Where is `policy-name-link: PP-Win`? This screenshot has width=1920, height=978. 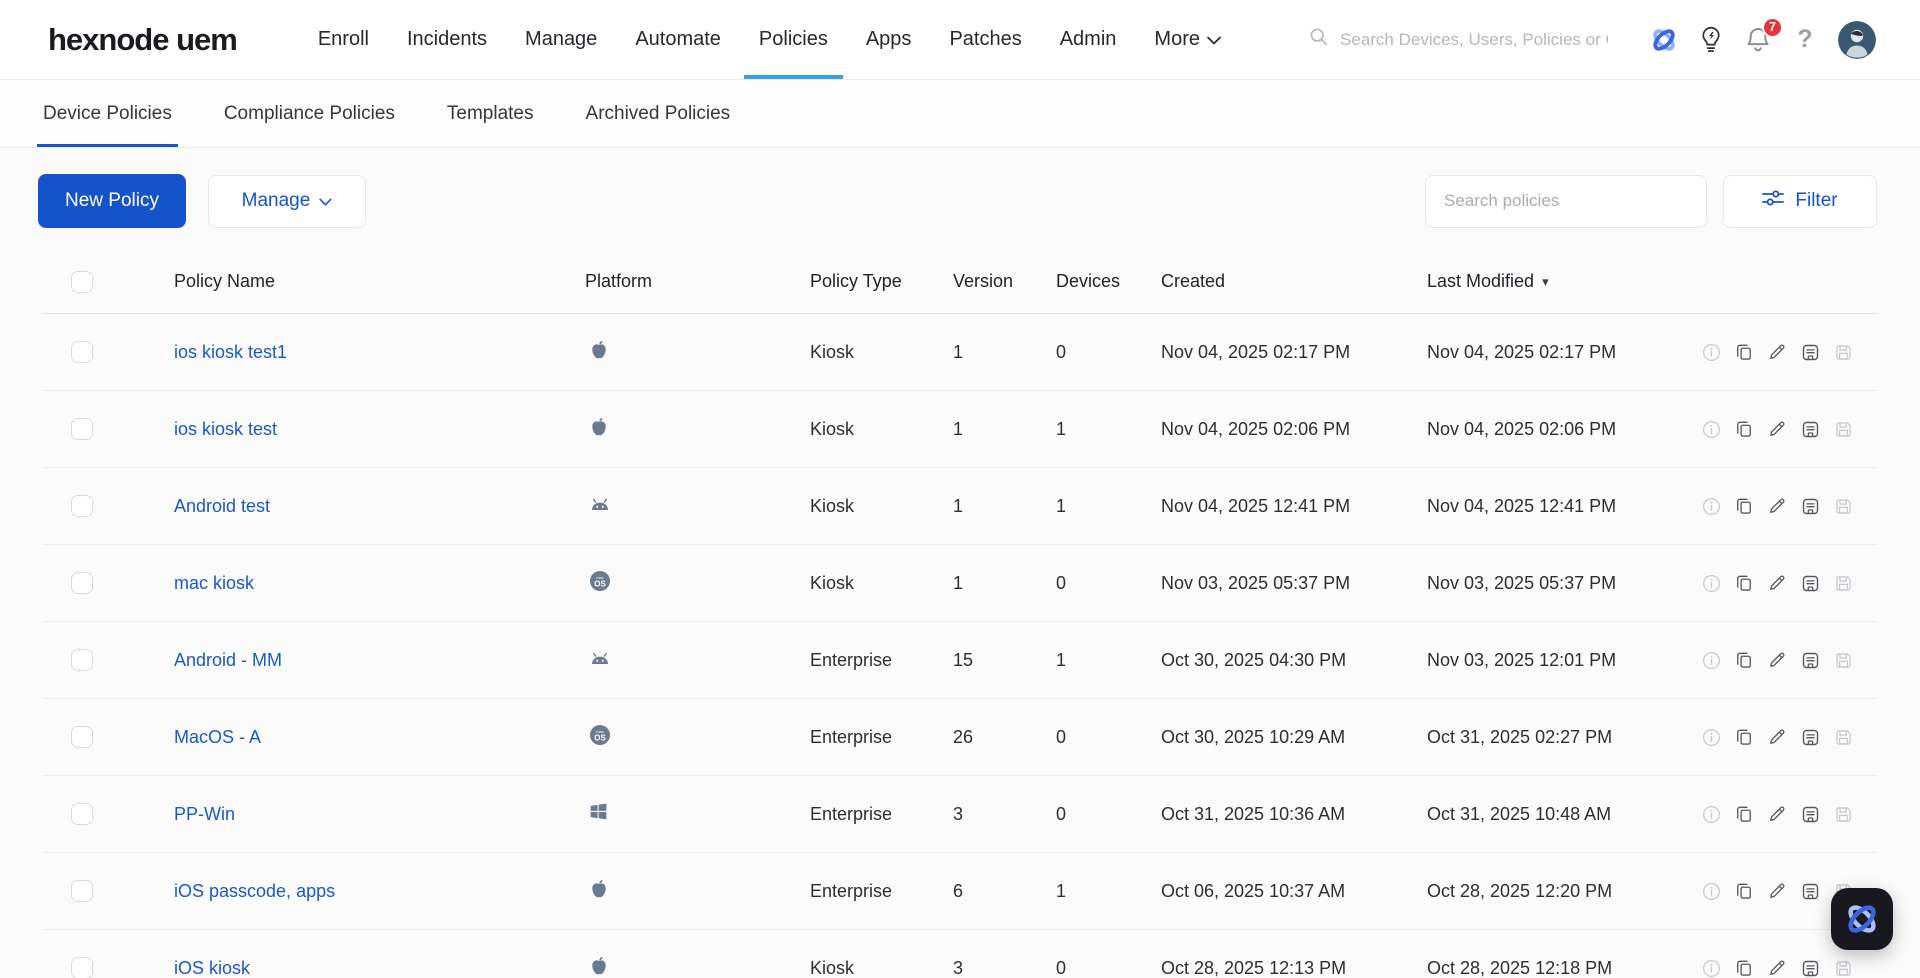
policy-name-link: PP-Win is located at coordinates (204, 814).